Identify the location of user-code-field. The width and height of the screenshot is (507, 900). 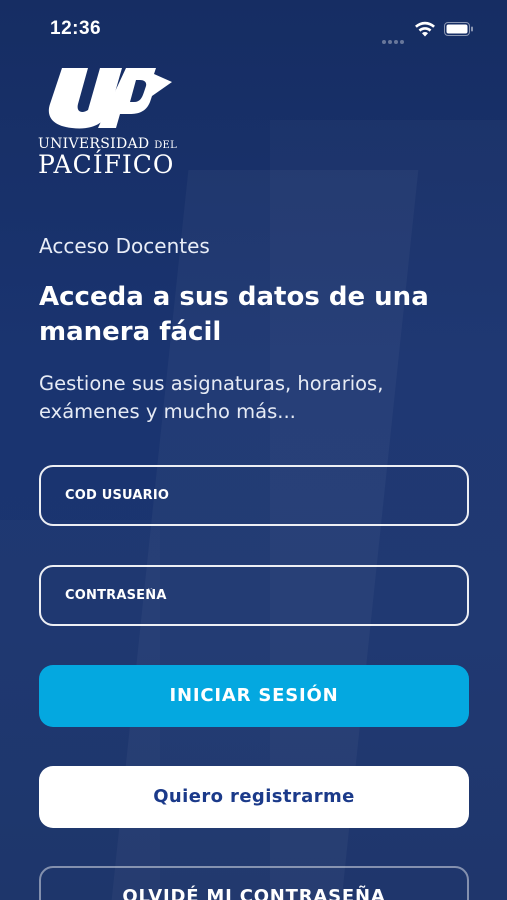
(254, 495).